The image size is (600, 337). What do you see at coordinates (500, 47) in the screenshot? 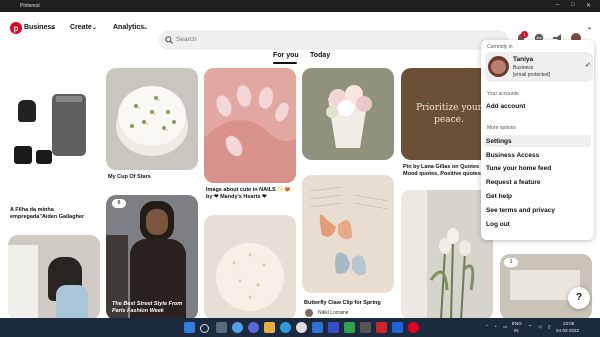
I see `menu-section-currently-in: Currently in` at bounding box center [500, 47].